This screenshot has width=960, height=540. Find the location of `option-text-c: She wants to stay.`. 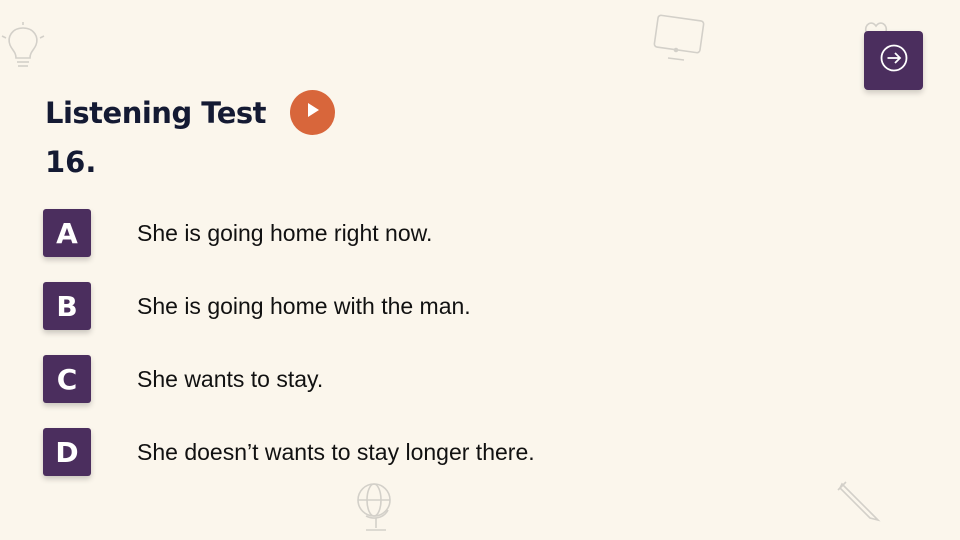

option-text-c: She wants to stay. is located at coordinates (230, 379).